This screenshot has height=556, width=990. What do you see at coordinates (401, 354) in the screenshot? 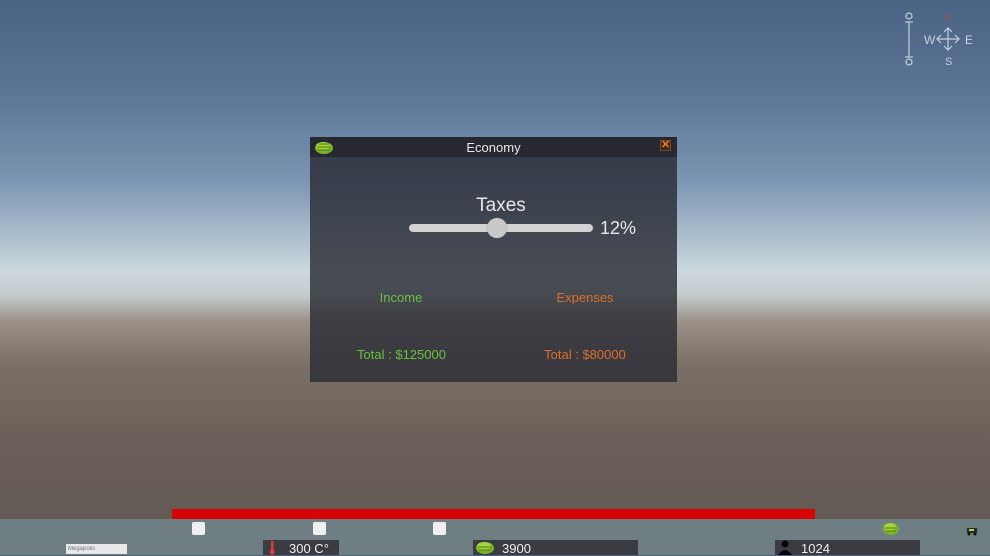
I see `income-total: Total : $125000` at bounding box center [401, 354].